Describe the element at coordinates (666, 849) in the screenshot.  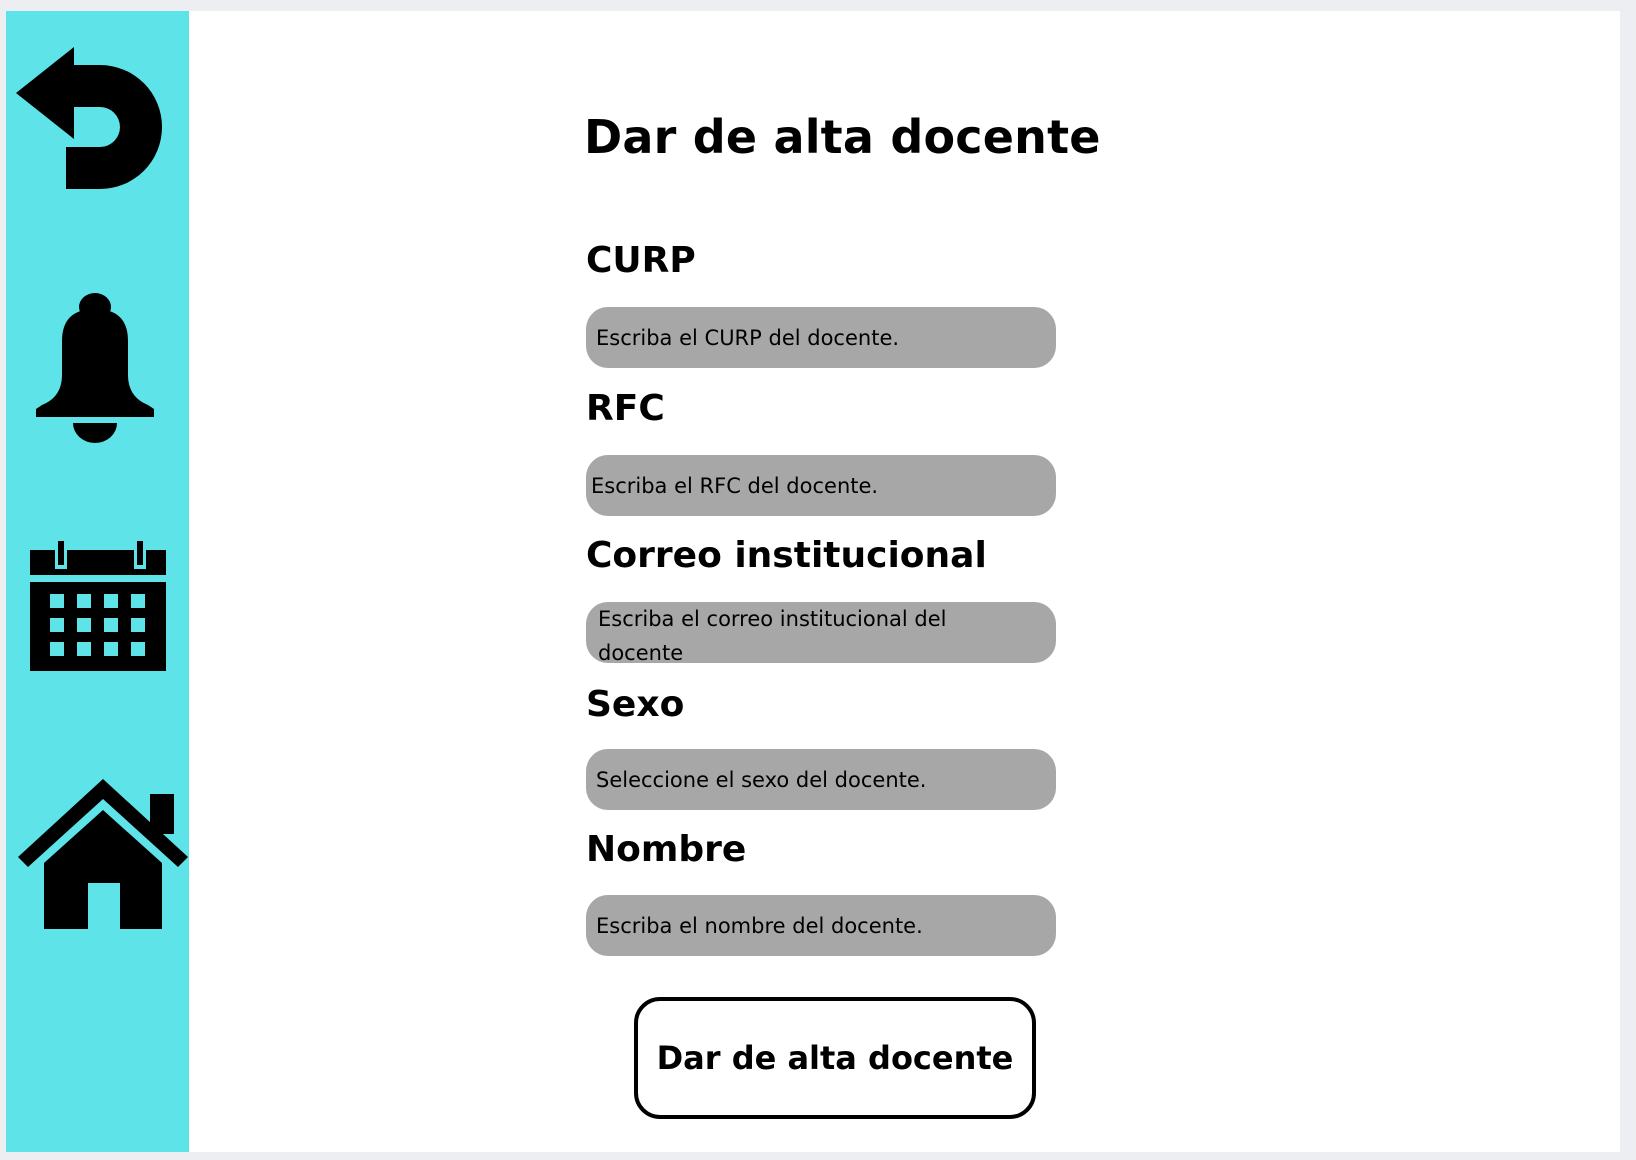
I see `name-label: Nombre` at that location.